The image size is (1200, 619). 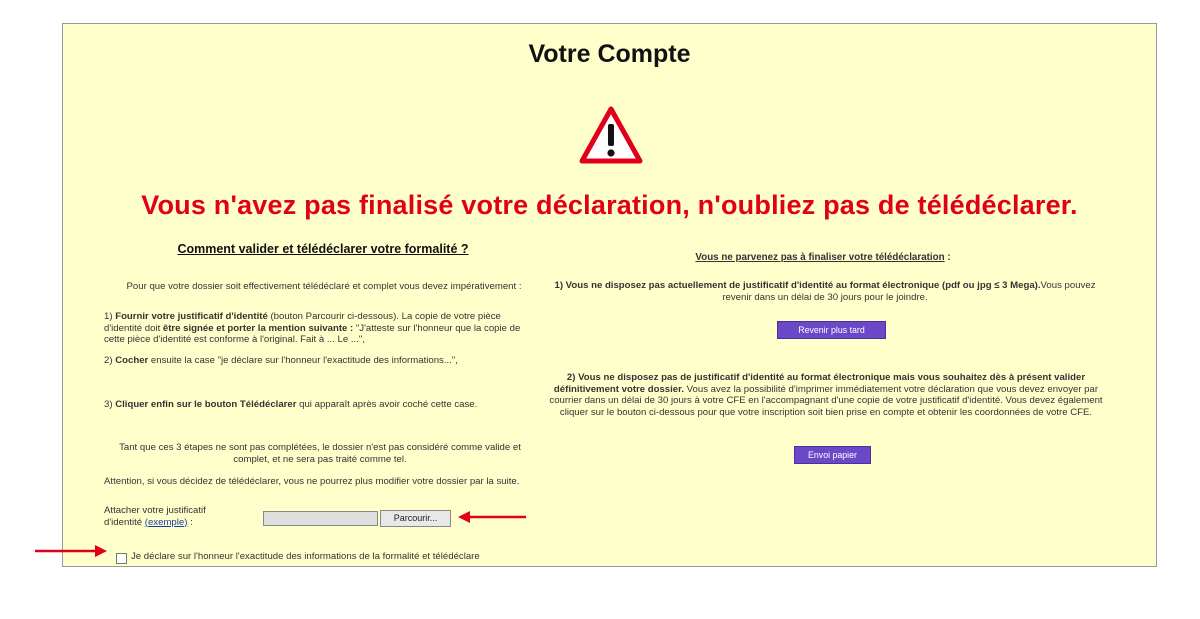 What do you see at coordinates (831, 330) in the screenshot?
I see `revenir-plus-tard-button: Revenir plus tard` at bounding box center [831, 330].